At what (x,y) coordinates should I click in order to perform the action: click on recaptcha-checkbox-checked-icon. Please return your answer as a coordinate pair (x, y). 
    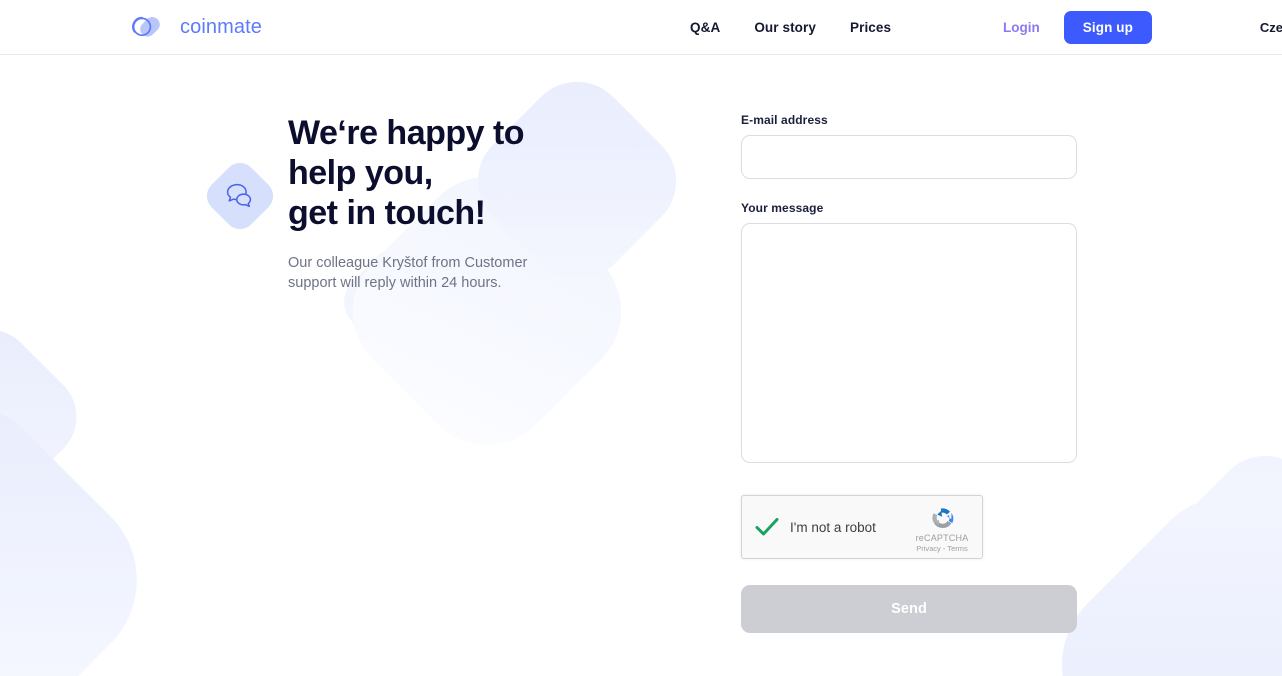
    Looking at the image, I should click on (767, 527).